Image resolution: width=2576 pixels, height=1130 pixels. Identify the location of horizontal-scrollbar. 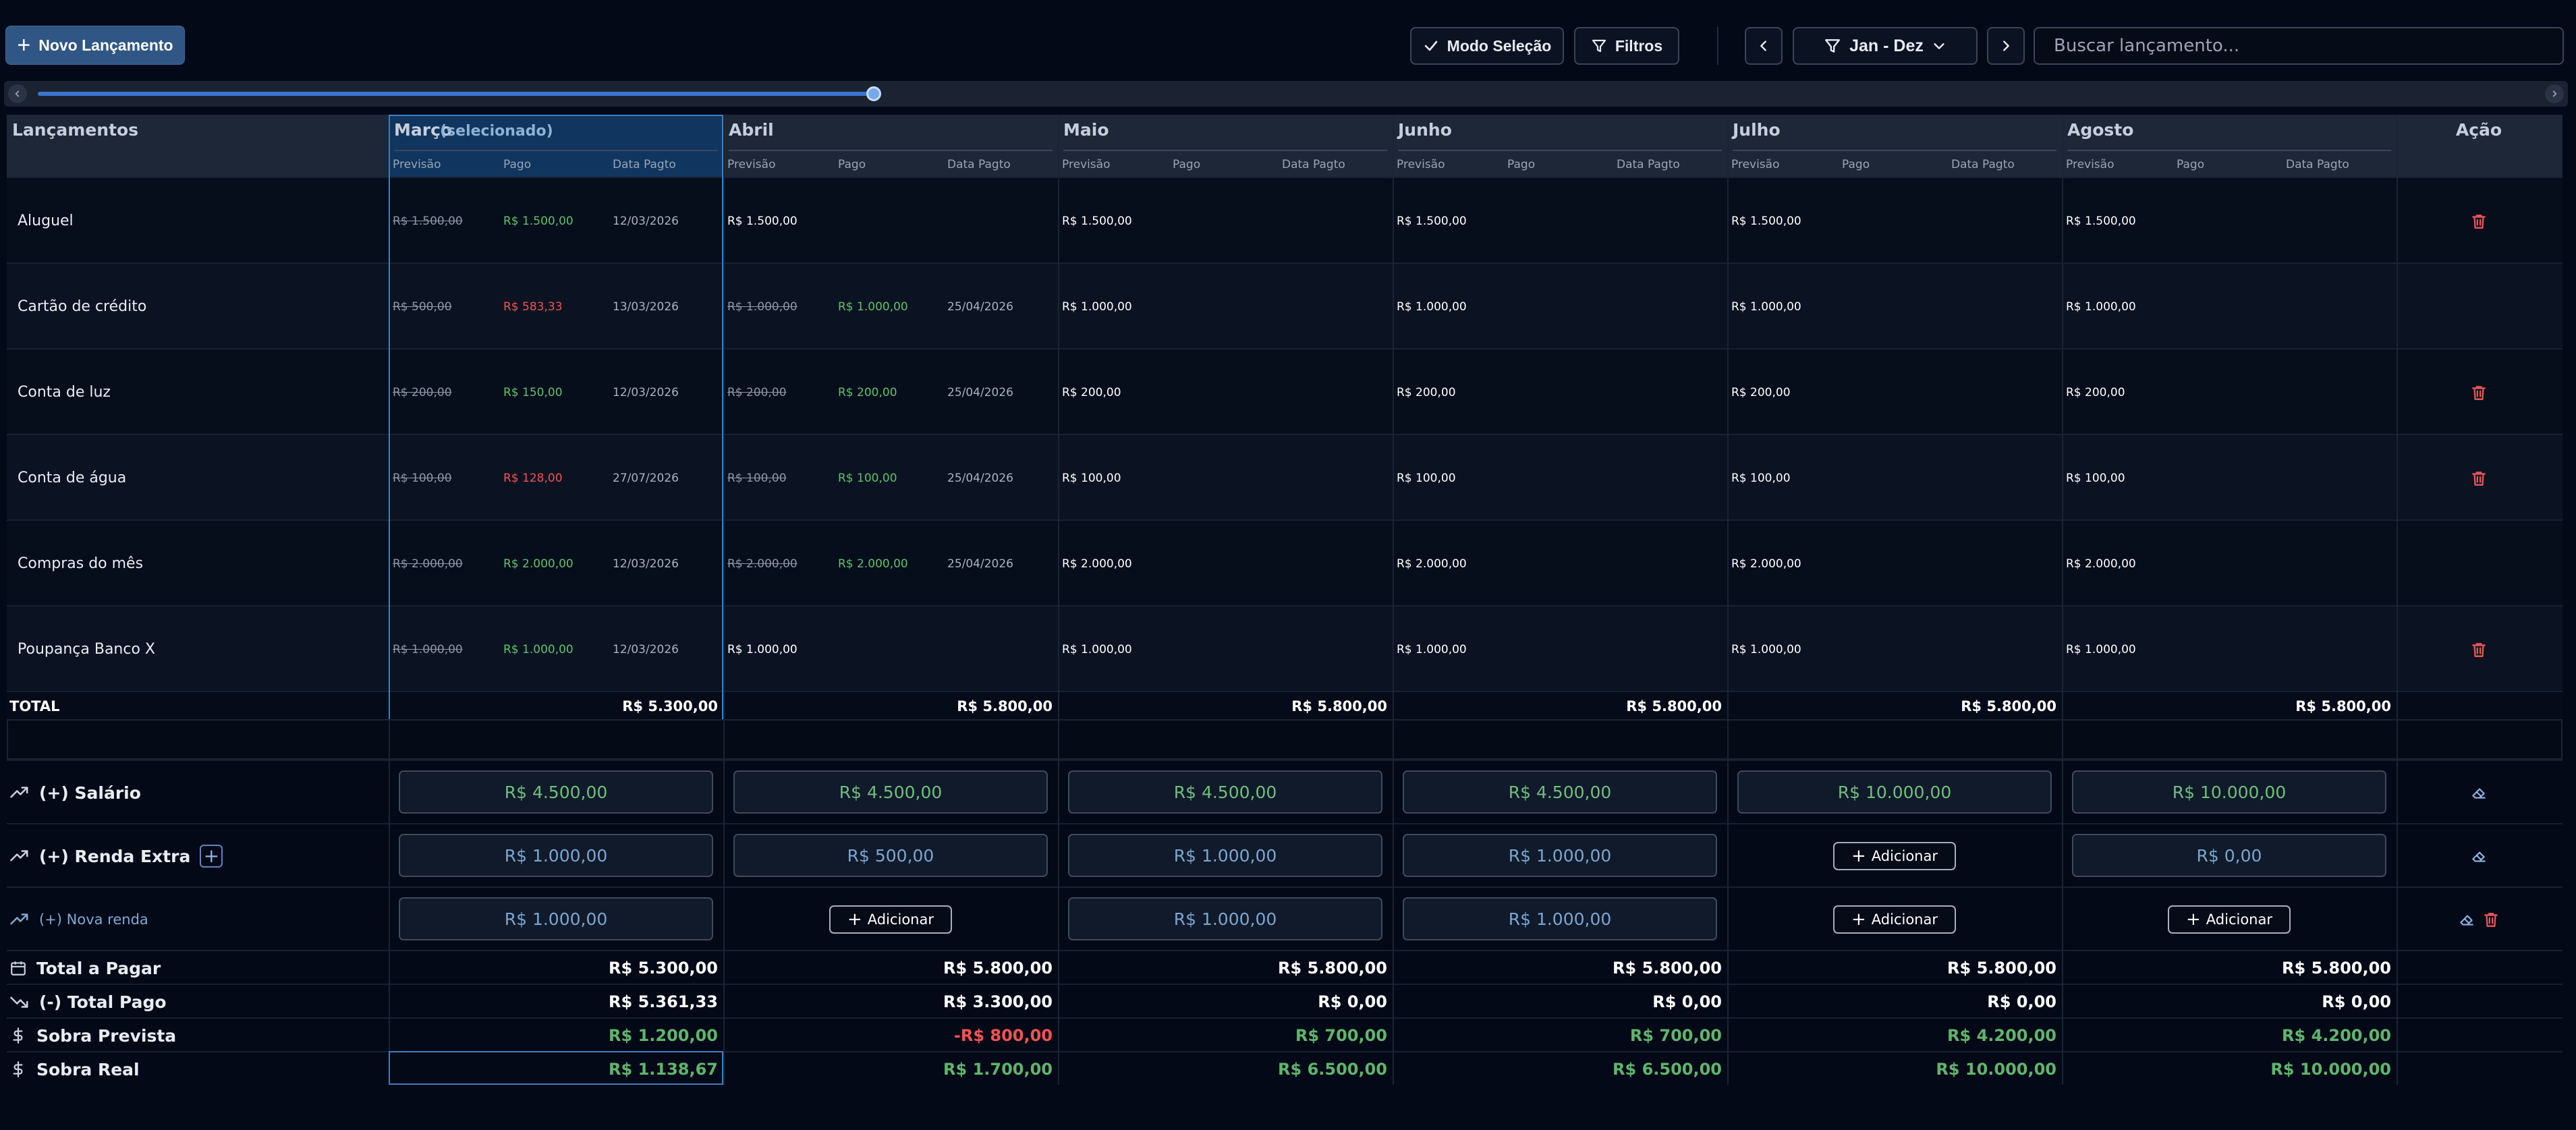
(1286, 94).